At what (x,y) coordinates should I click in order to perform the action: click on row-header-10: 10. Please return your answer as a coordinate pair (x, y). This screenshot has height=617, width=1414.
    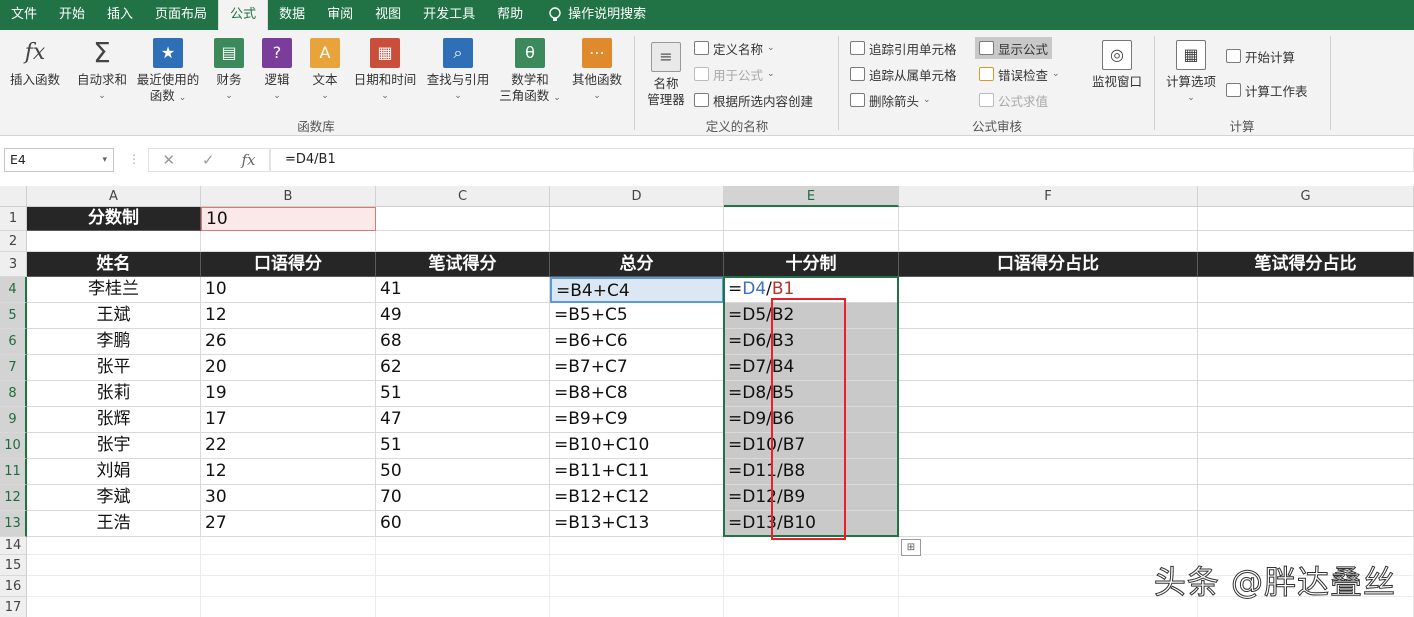
    Looking at the image, I should click on (13, 446).